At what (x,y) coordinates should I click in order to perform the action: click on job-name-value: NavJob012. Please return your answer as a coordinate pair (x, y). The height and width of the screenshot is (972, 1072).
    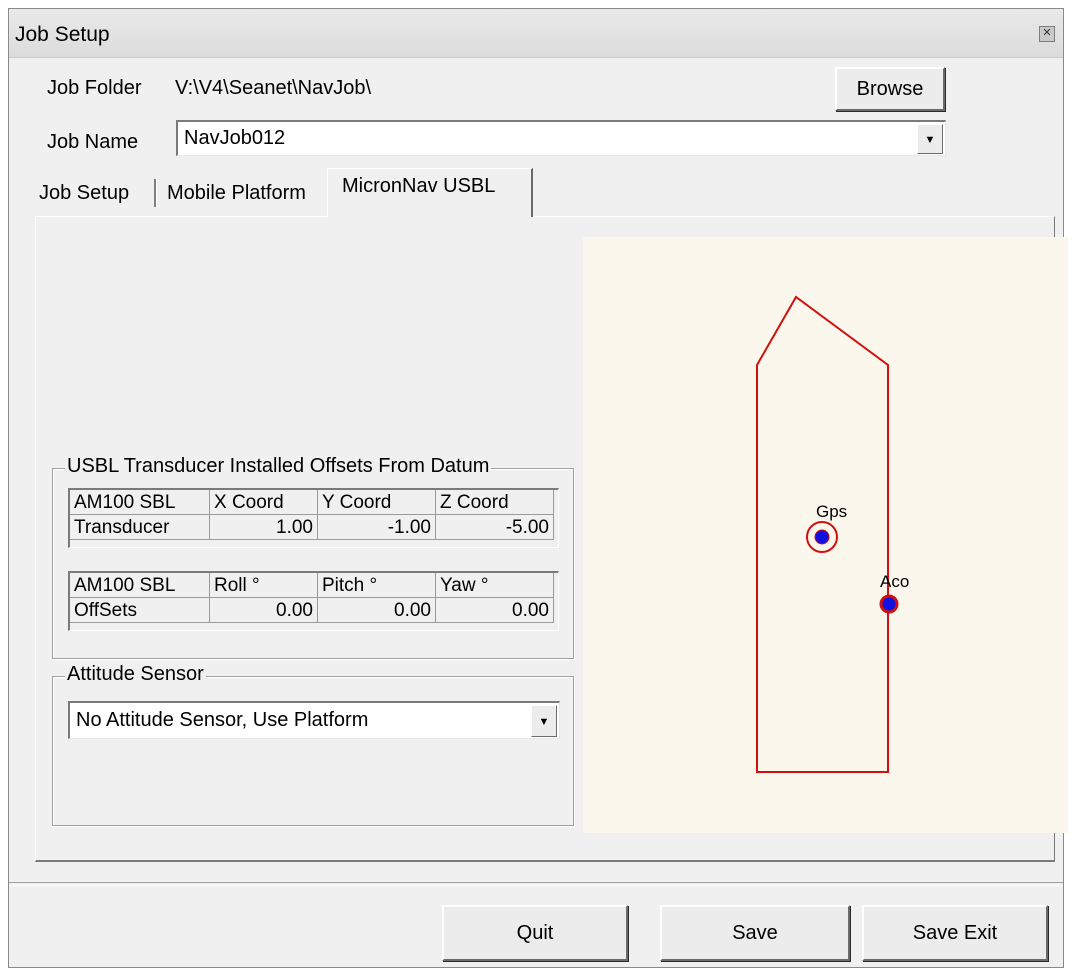
    Looking at the image, I should click on (235, 138).